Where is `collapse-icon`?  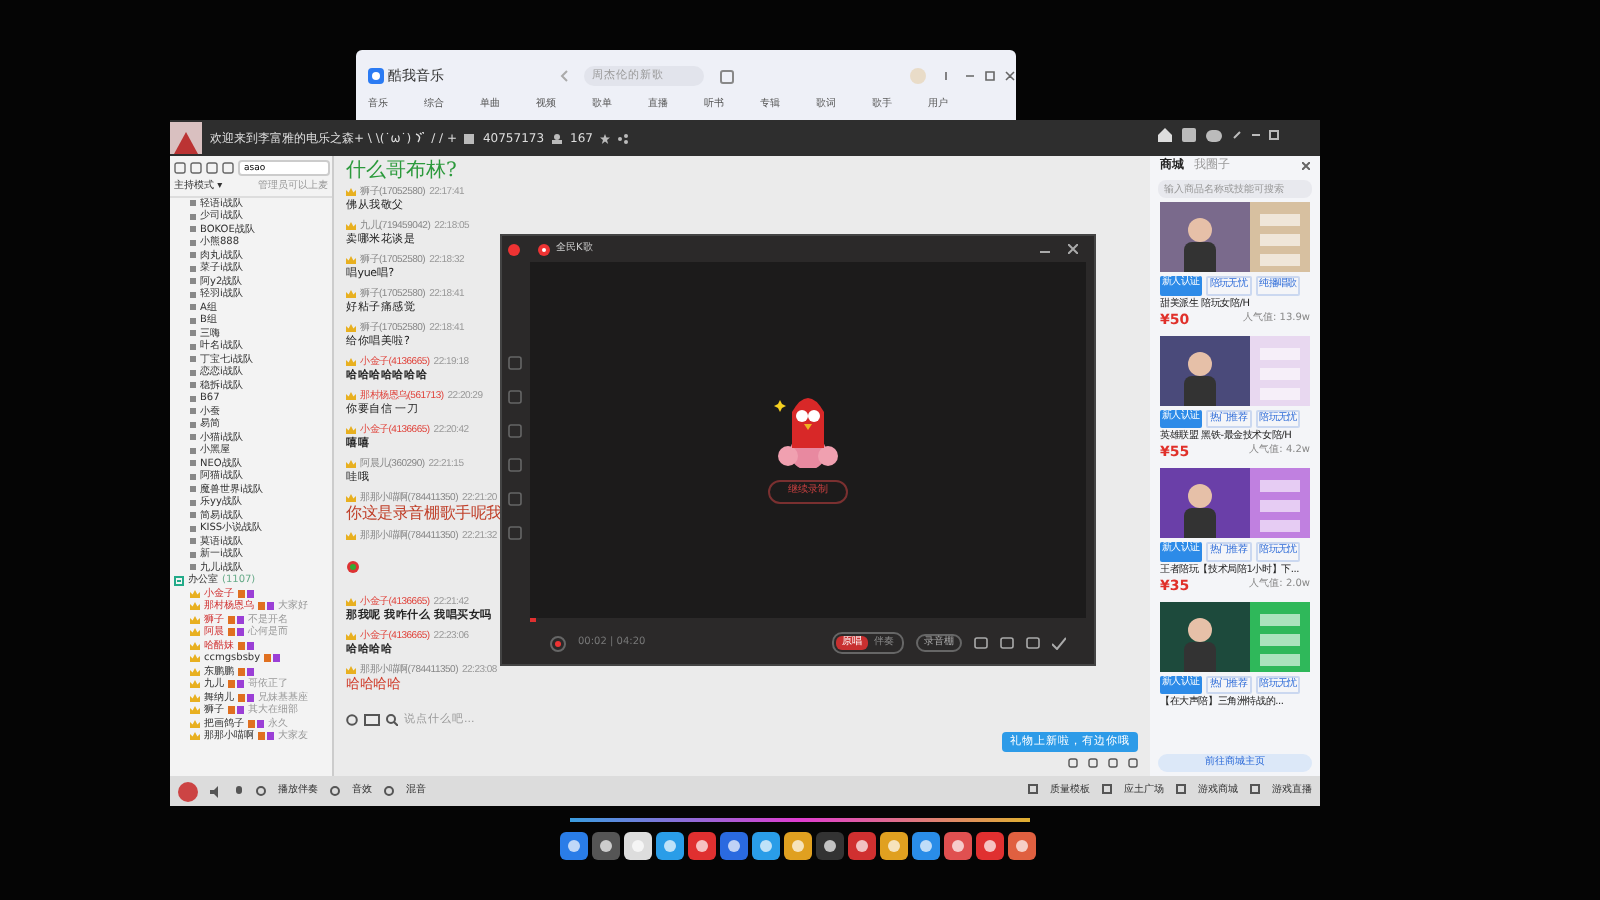
collapse-icon is located at coordinates (179, 580).